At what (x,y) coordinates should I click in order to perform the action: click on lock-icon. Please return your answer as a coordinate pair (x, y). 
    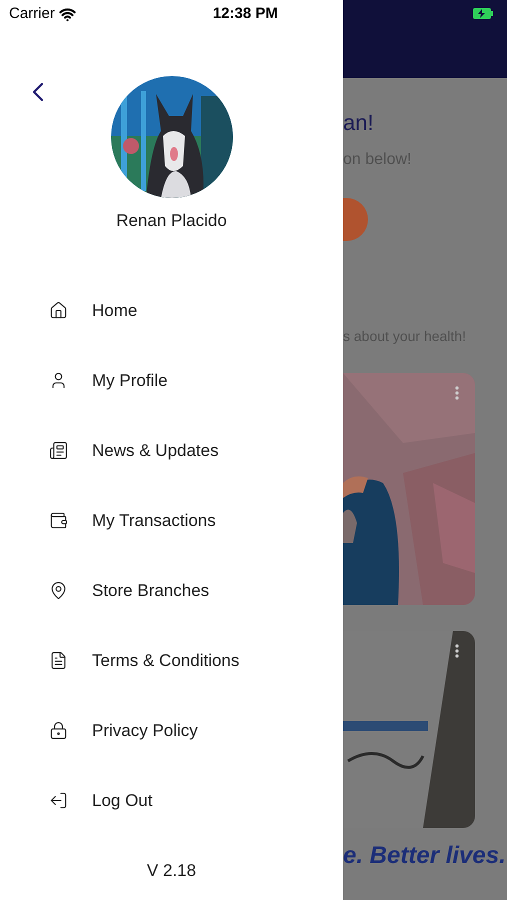
    Looking at the image, I should click on (58, 730).